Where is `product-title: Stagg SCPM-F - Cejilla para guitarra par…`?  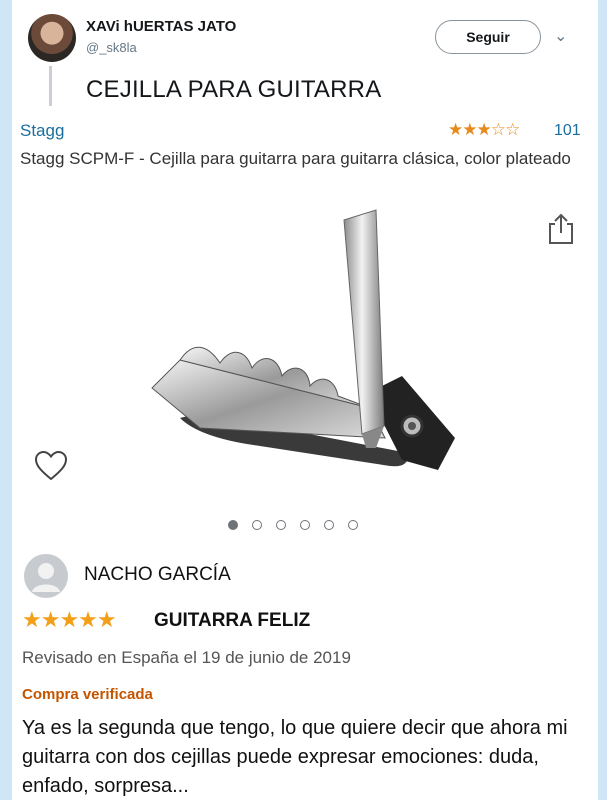
product-title: Stagg SCPM-F - Cejilla para guitarra par… is located at coordinates (295, 158).